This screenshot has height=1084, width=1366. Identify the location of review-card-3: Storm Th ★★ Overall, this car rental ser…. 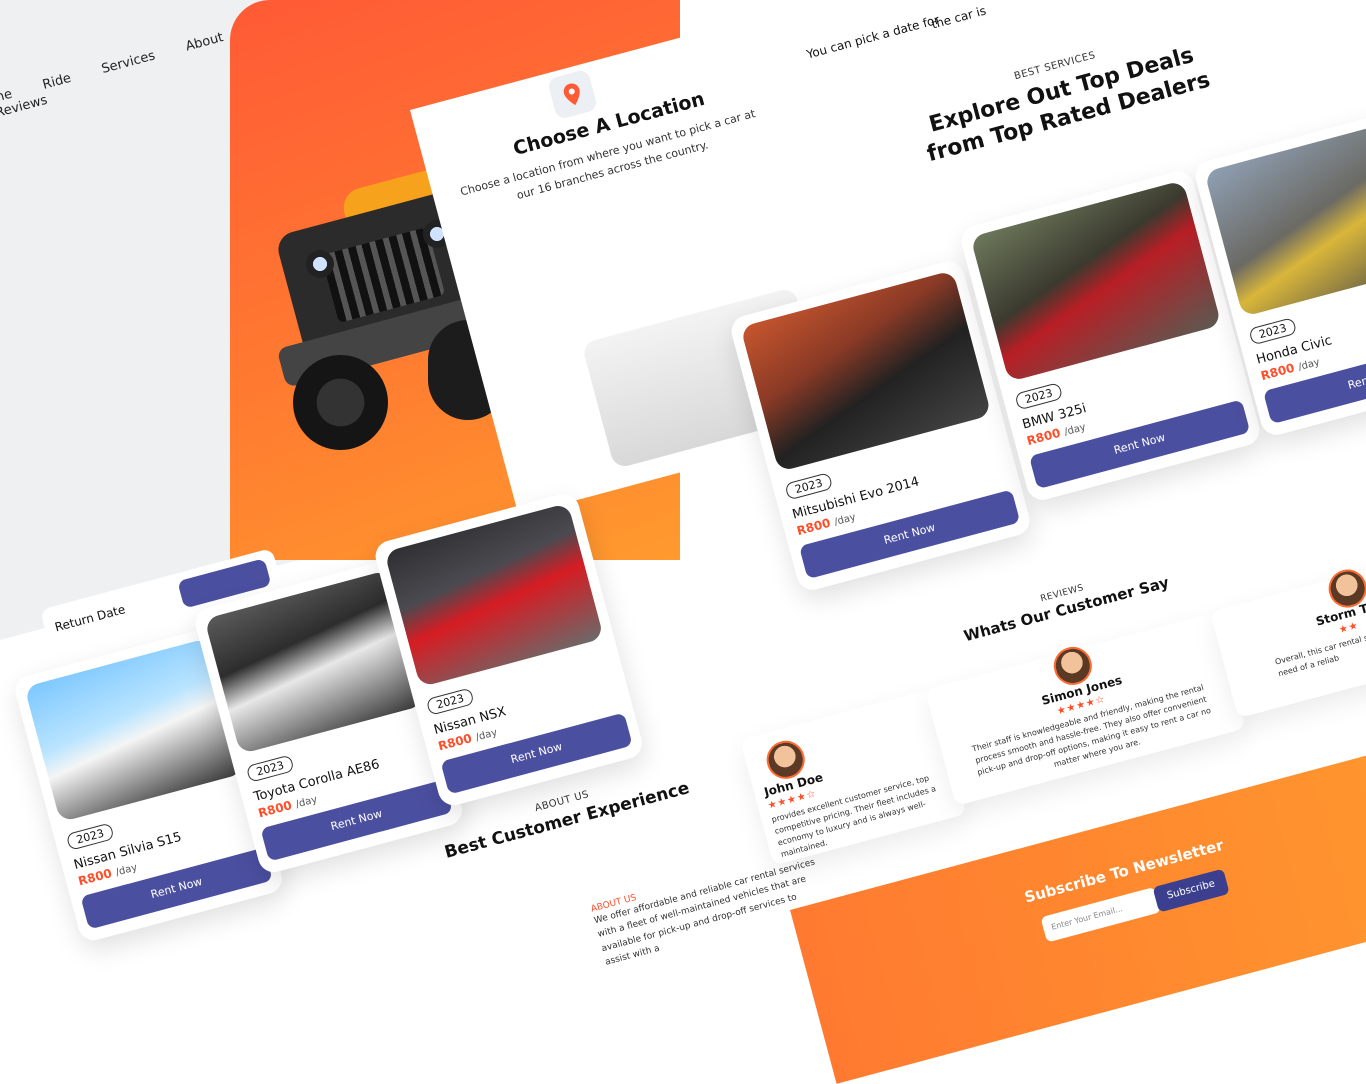
(1288, 637).